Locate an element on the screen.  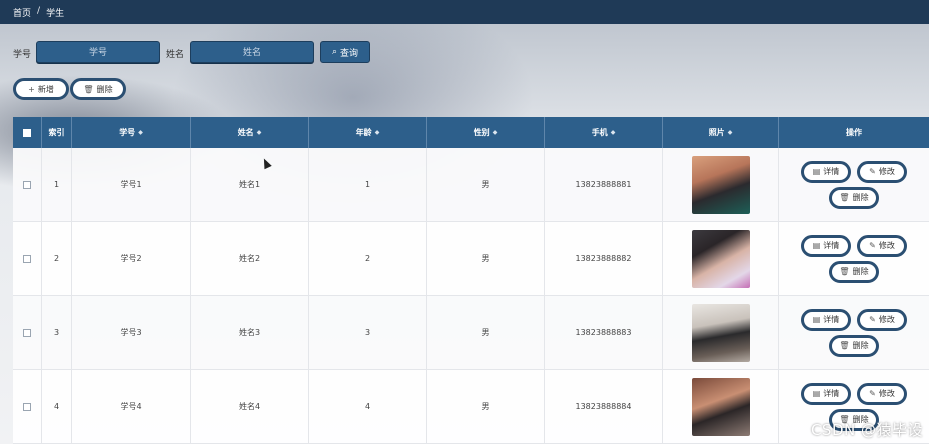
col-phone: 手机 ◆ is located at coordinates (604, 132).